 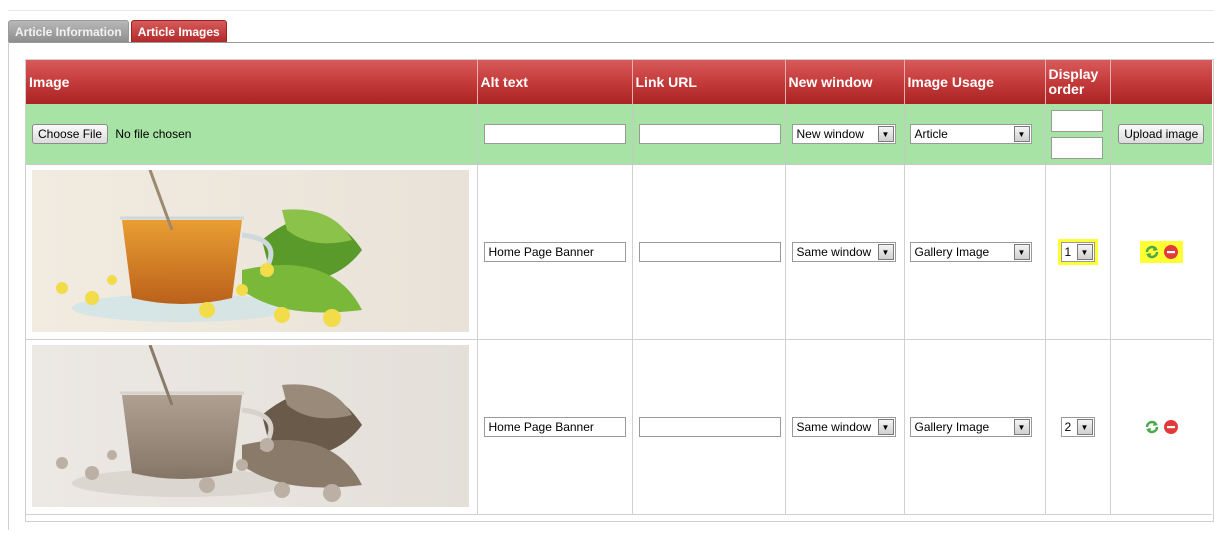 I want to click on tab-divider, so click(x=611, y=42).